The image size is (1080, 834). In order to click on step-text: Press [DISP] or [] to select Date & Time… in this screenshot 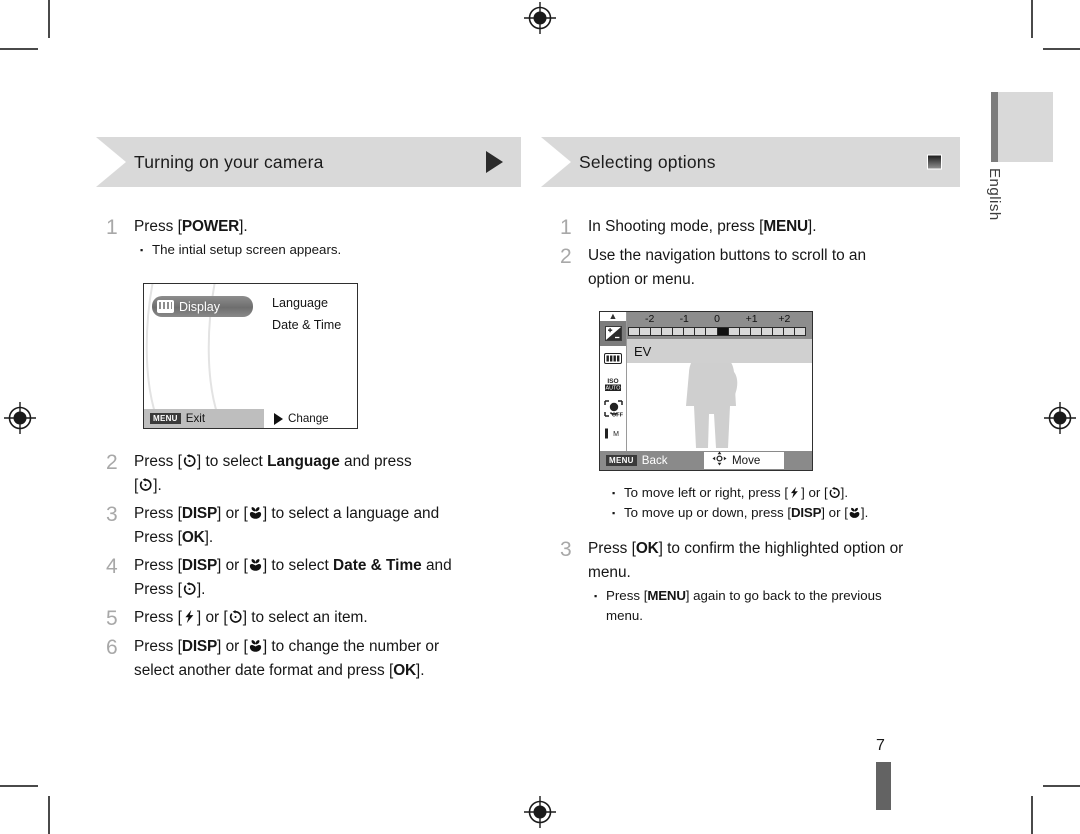, I will do `click(293, 577)`.